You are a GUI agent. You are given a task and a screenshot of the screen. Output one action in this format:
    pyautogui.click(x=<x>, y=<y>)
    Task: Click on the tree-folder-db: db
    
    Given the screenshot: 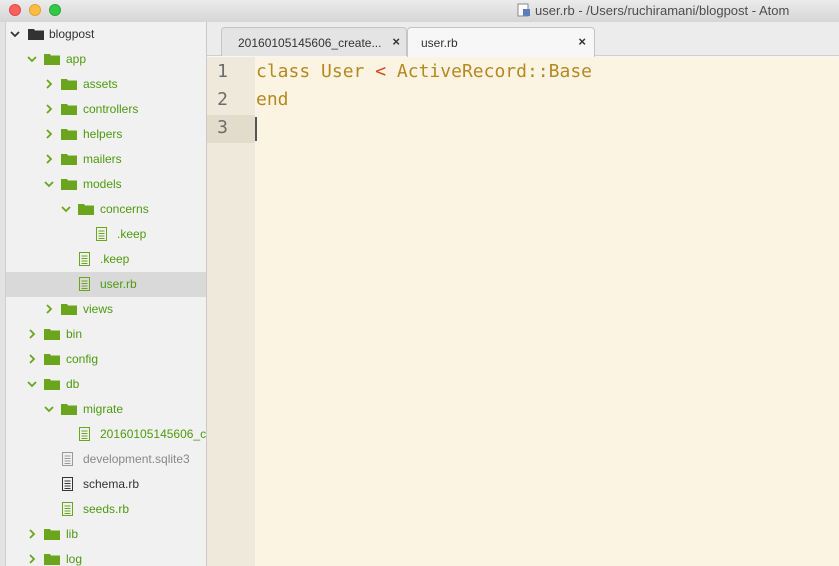 What is the action you would take?
    pyautogui.click(x=106, y=384)
    